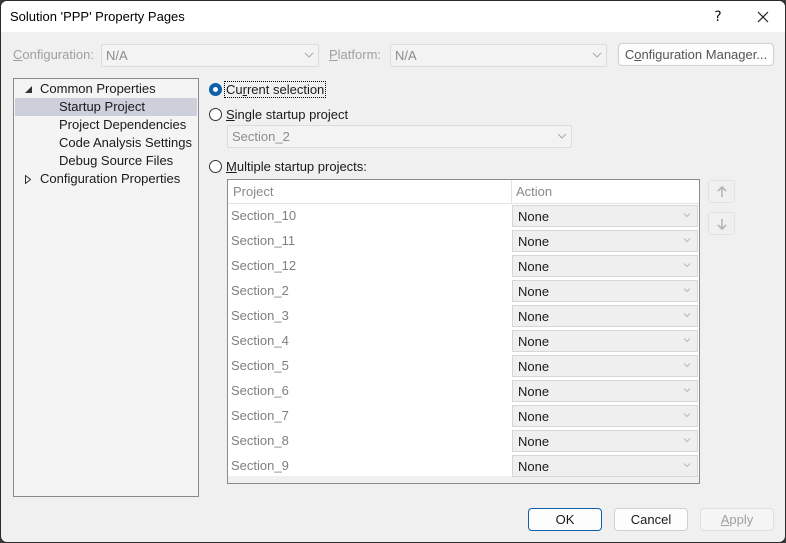  I want to click on grid-row: Section_7 None, so click(463, 416).